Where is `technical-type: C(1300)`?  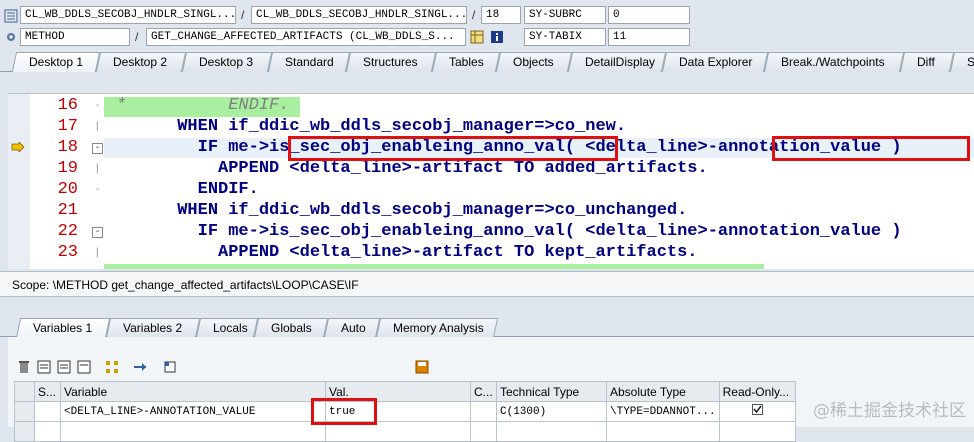
technical-type: C(1300) is located at coordinates (551, 411).